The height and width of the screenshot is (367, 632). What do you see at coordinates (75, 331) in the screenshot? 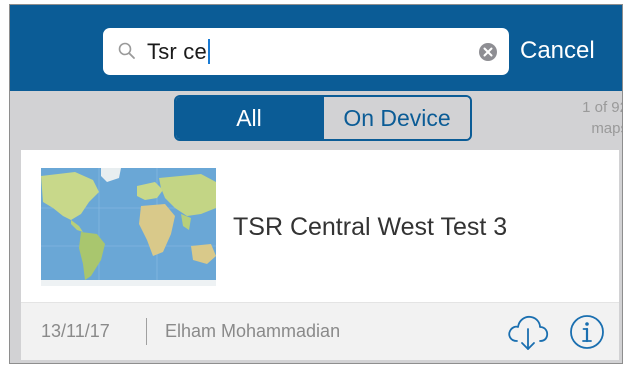
I see `map-date: 13/11/17` at bounding box center [75, 331].